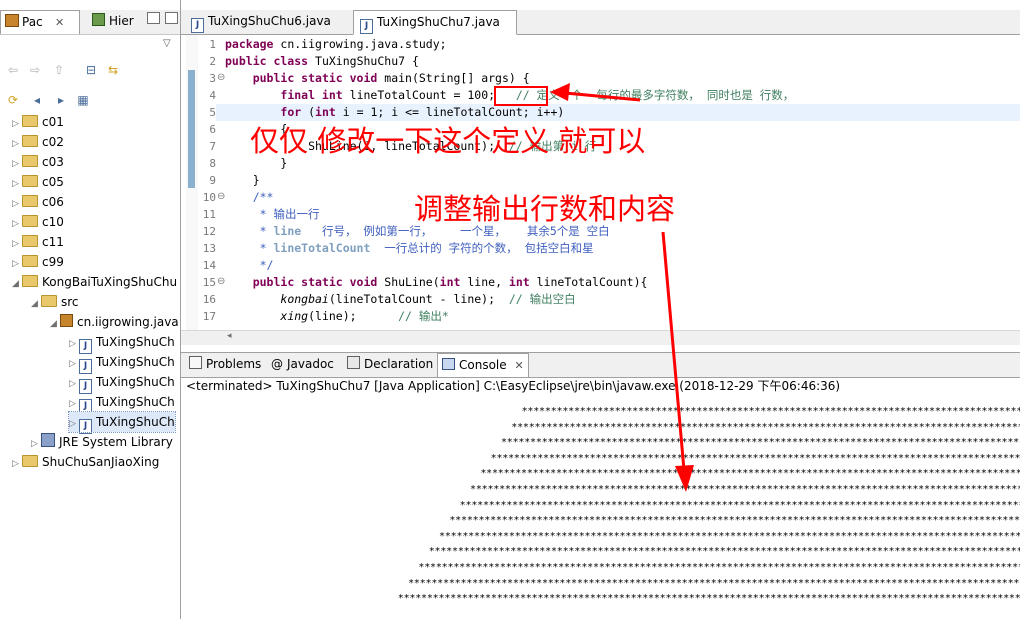 The width and height of the screenshot is (1020, 619). Describe the element at coordinates (602, 96) in the screenshot. I see `arrow-to-value` at that location.